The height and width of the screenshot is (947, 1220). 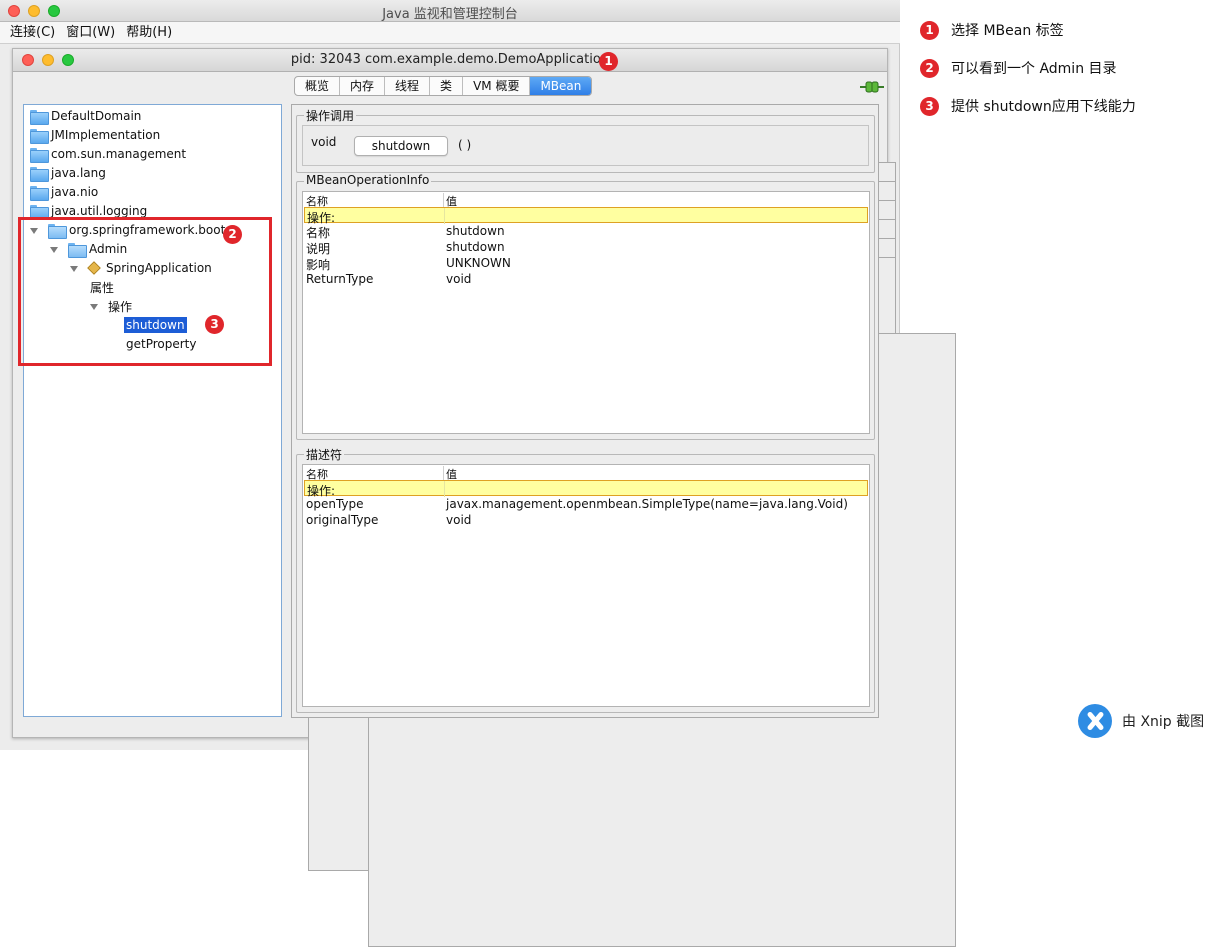 I want to click on tree-node-label: DefaultDomain, so click(x=96, y=116).